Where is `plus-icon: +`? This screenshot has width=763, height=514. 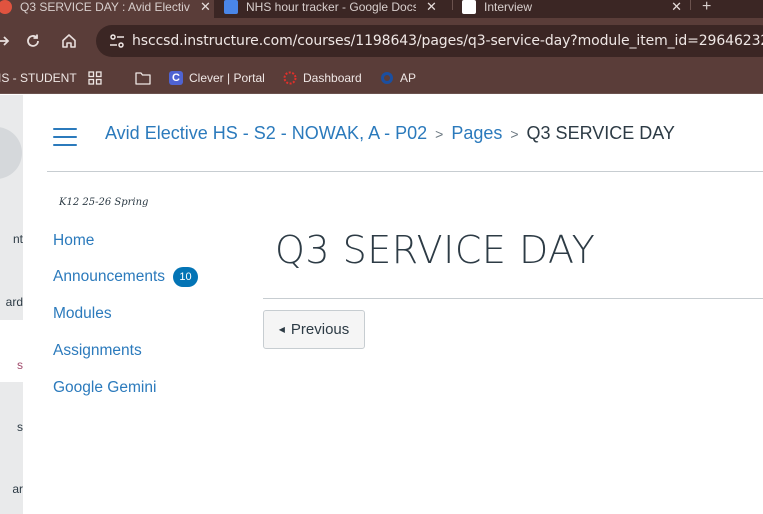 plus-icon: + is located at coordinates (707, 7).